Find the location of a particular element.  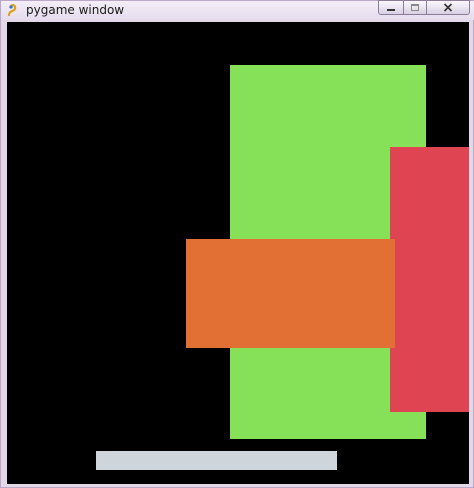

red-rectangle is located at coordinates (429, 279).